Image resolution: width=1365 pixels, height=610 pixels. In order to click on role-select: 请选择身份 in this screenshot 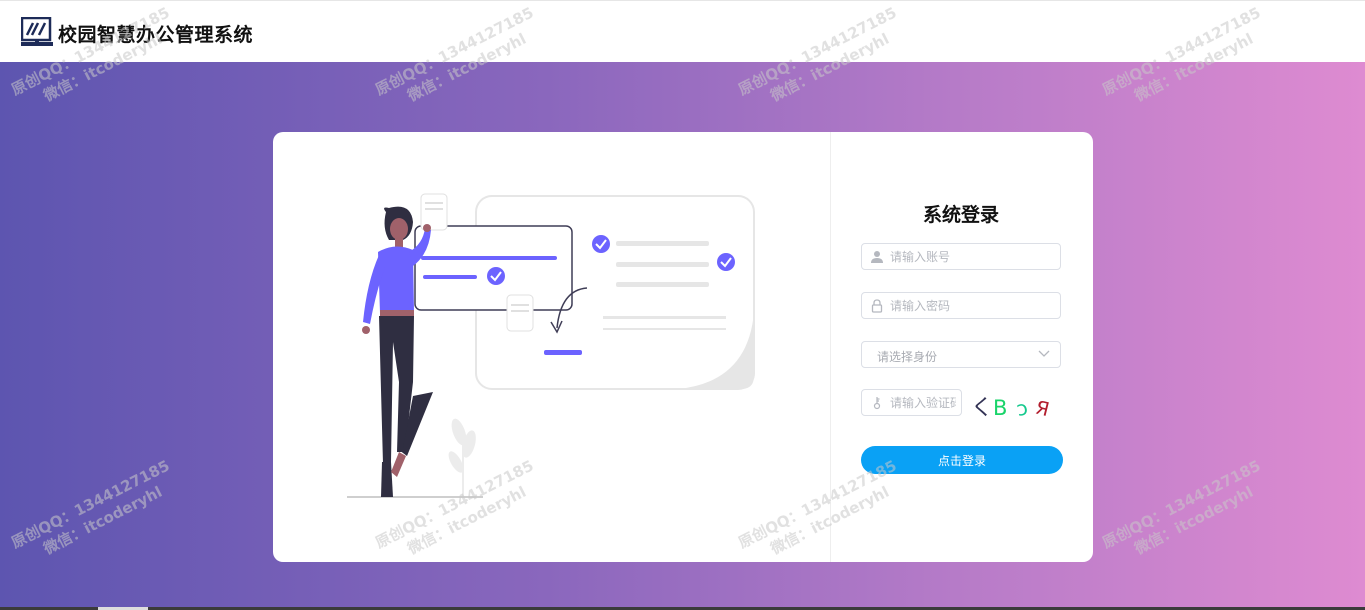, I will do `click(961, 354)`.